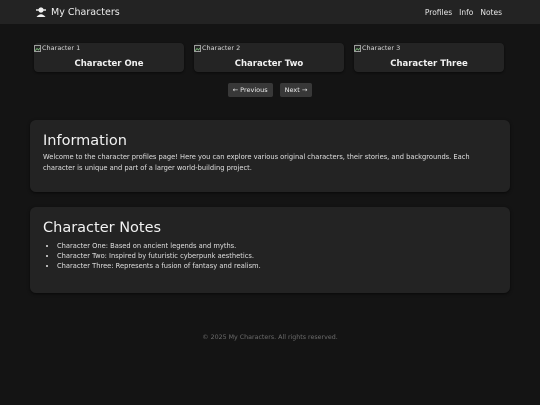 The width and height of the screenshot is (540, 405). I want to click on character-image: Character 1, so click(57, 48).